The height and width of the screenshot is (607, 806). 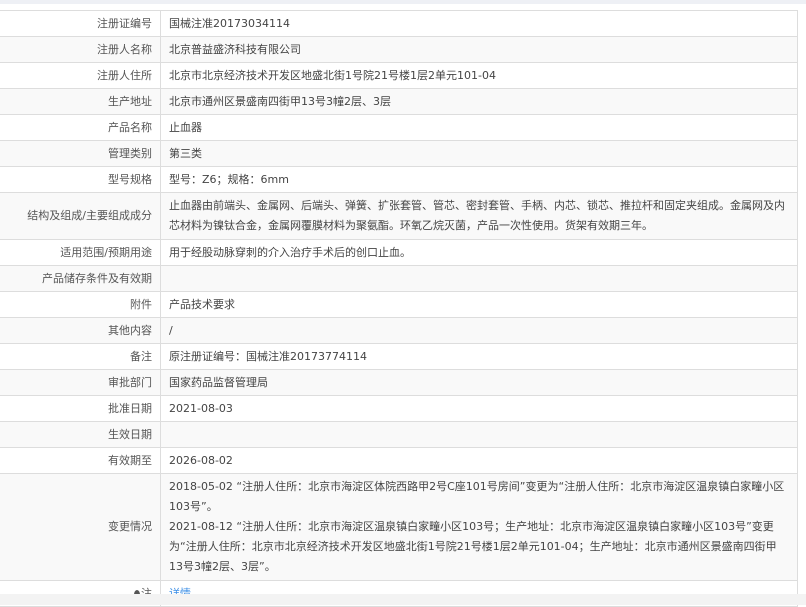 I want to click on table-row: 备注 原注册证编号：国械注准20173774114, so click(x=398, y=356).